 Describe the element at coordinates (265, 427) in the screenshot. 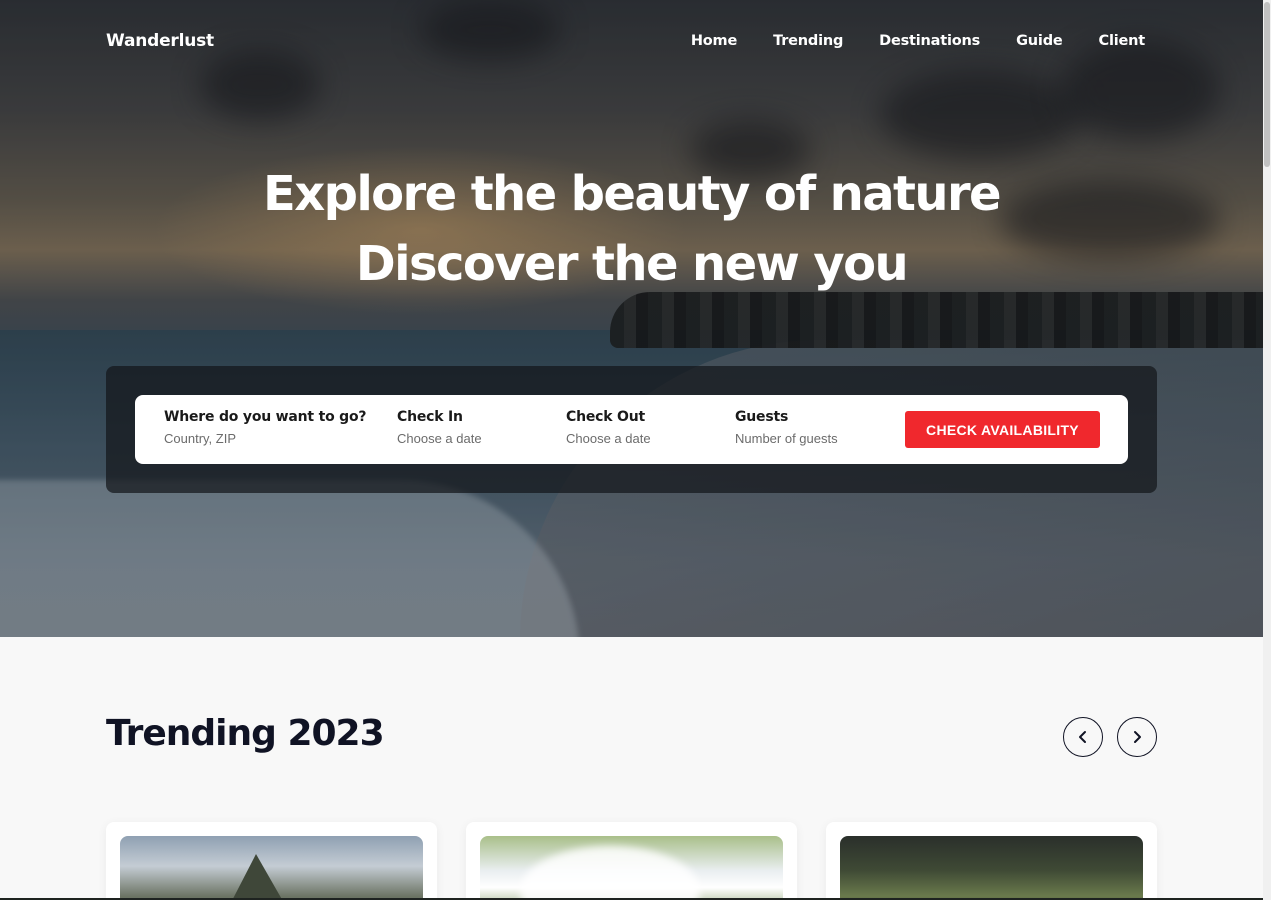

I see `destination-field: Where do you want to go? Country, ZIP` at that location.